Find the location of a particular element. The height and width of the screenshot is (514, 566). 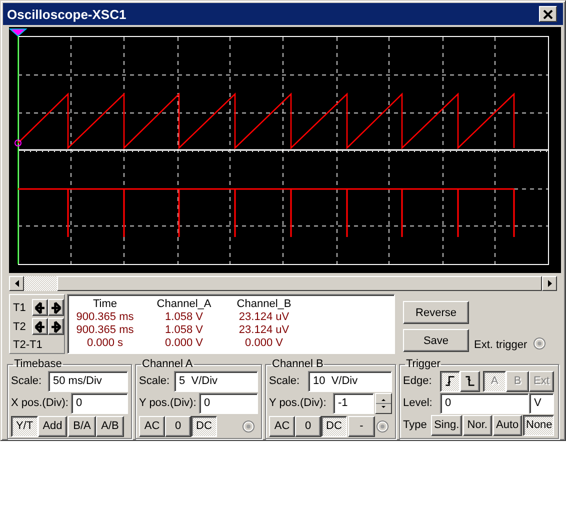

group-title: Trigger is located at coordinates (423, 364).